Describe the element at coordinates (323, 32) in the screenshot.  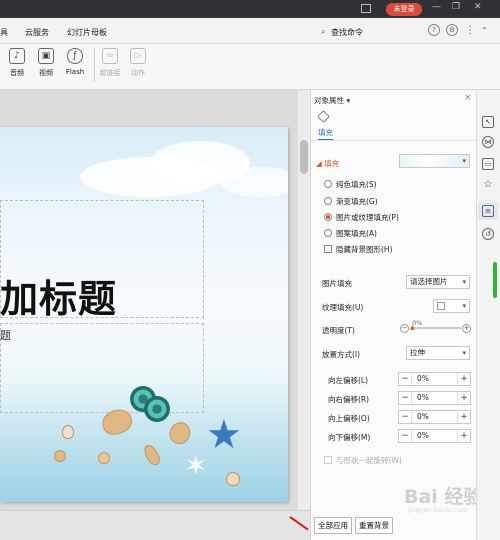
I see `search-icon: ⌕` at that location.